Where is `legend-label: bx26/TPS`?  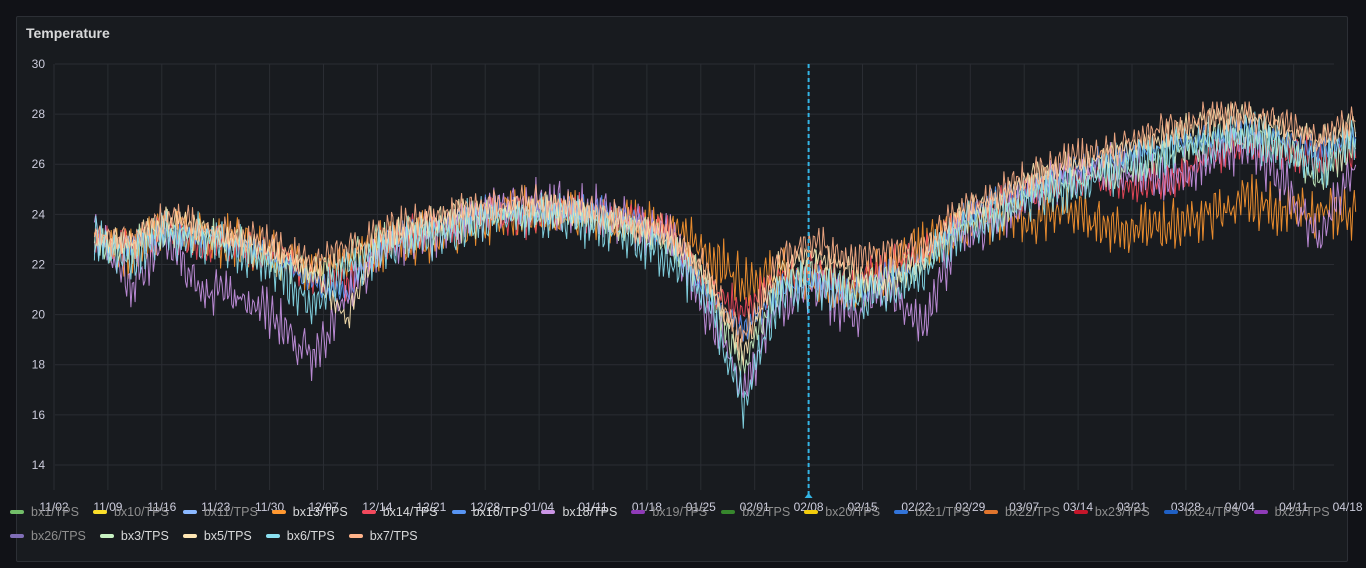 legend-label: bx26/TPS is located at coordinates (58, 536).